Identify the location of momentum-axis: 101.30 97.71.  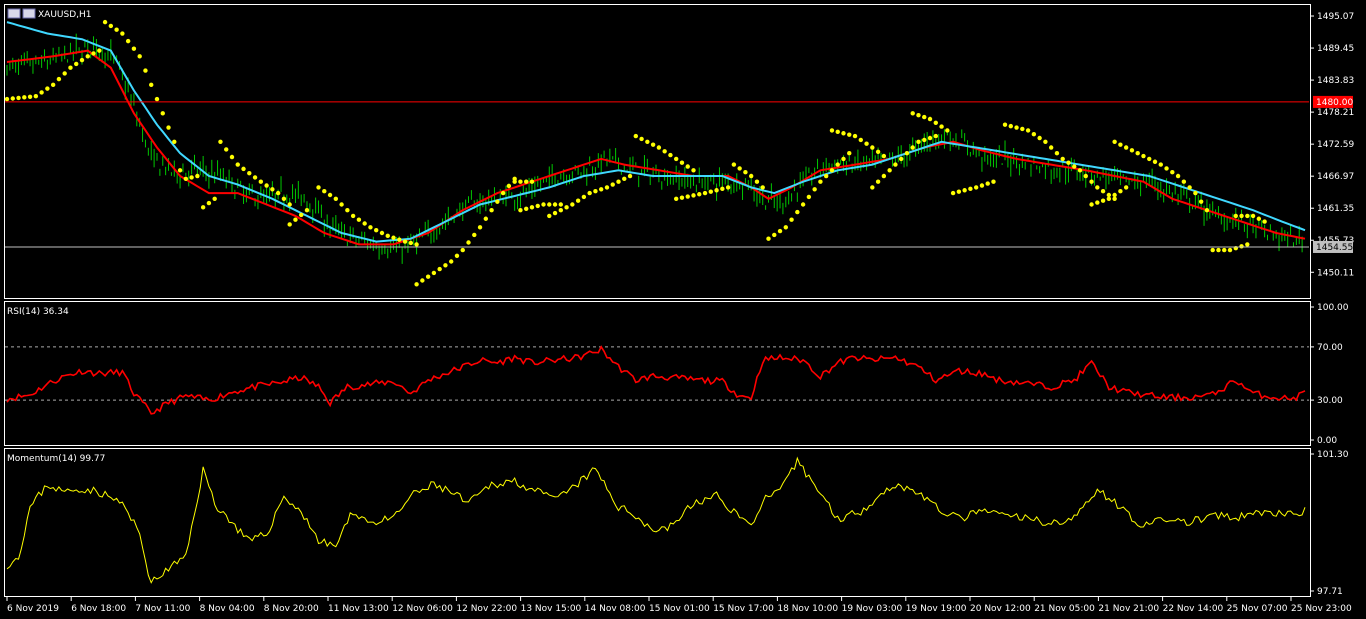
(1329, 523).